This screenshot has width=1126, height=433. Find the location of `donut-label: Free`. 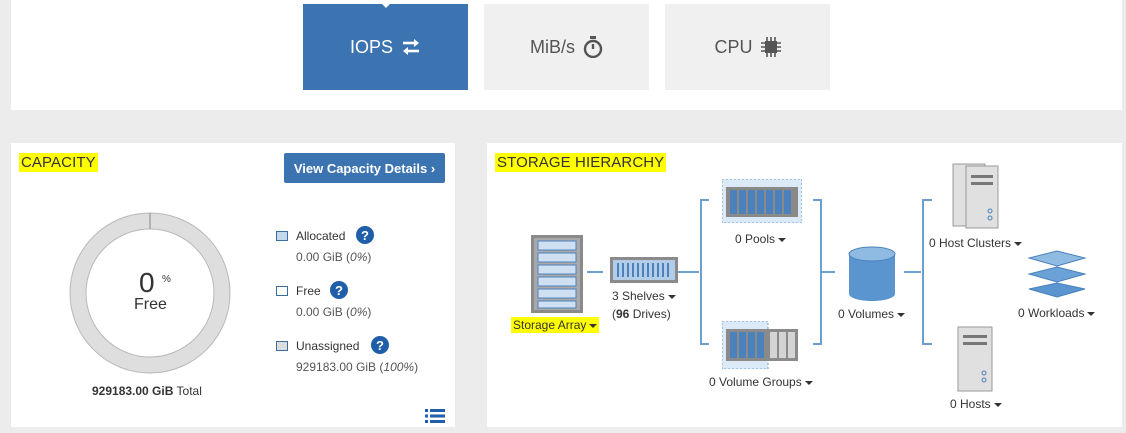

donut-label: Free is located at coordinates (150, 304).